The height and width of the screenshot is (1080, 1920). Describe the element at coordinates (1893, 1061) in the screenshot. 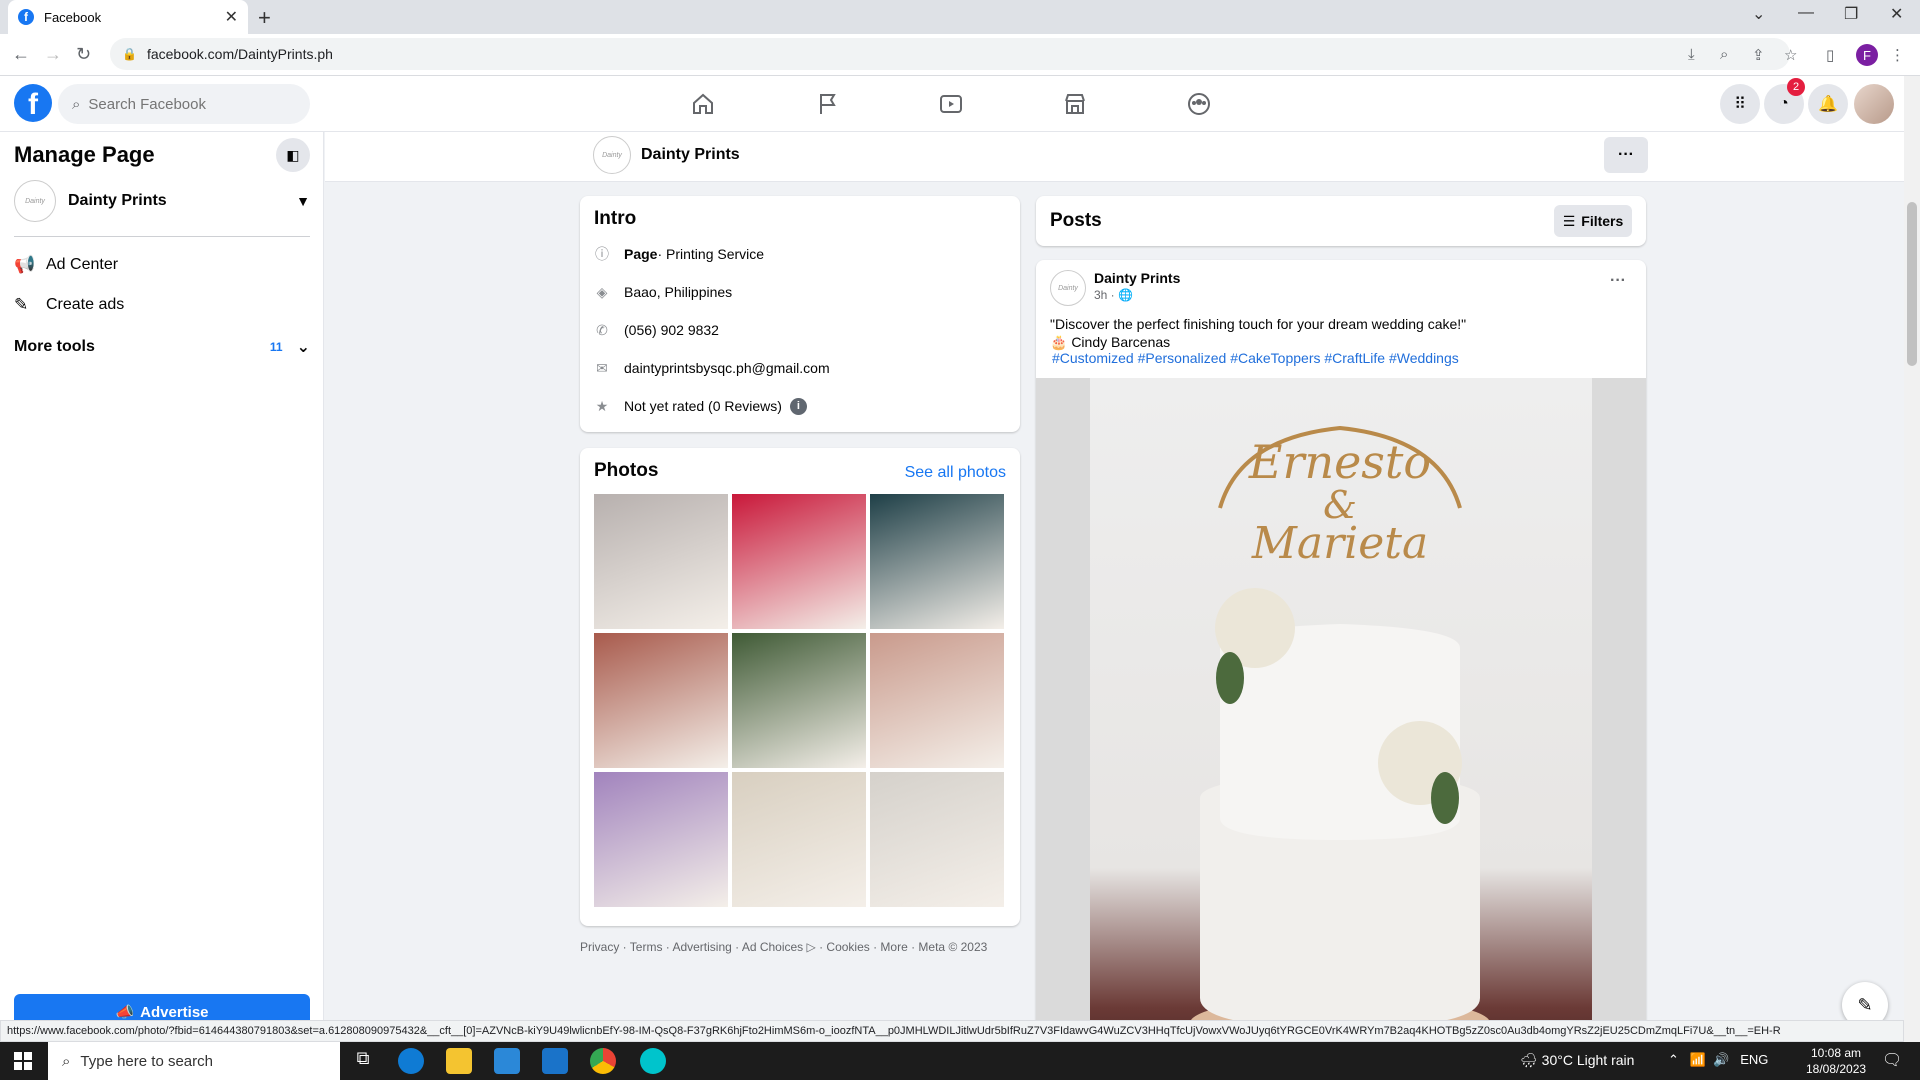

I see `notification-center-icon: 🗨` at that location.